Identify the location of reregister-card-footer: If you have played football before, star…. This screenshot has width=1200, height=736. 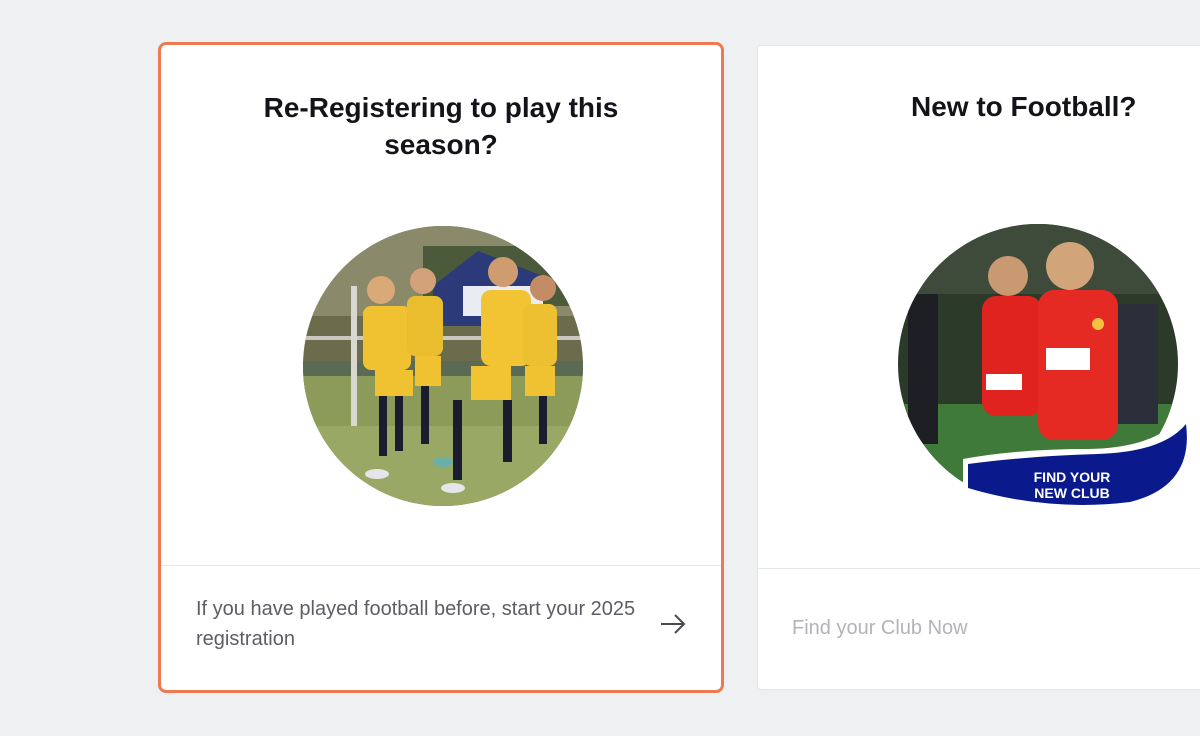
(441, 627).